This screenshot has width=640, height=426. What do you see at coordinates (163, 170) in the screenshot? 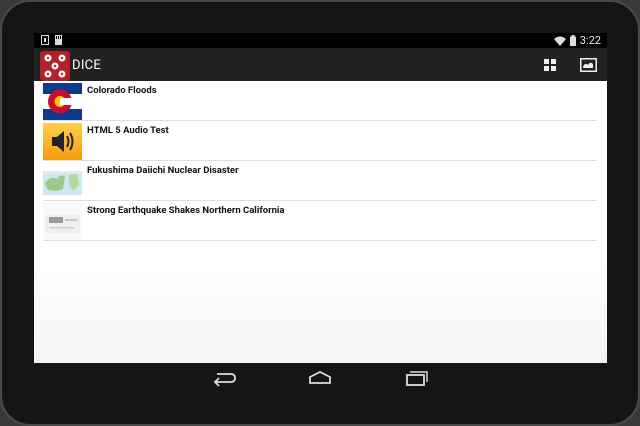
I see `list-item-label: Fukushima Daiichi Nuclear Disaster` at bounding box center [163, 170].